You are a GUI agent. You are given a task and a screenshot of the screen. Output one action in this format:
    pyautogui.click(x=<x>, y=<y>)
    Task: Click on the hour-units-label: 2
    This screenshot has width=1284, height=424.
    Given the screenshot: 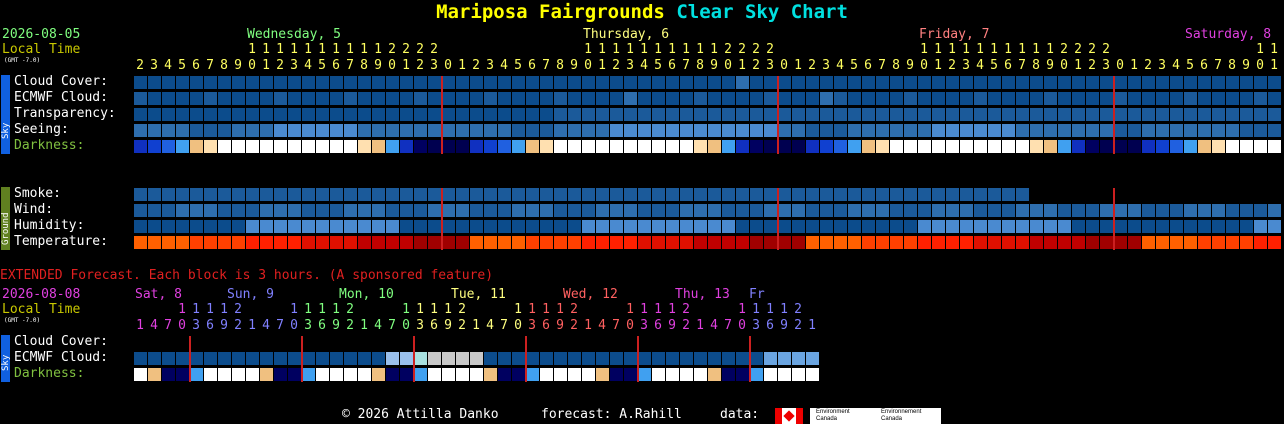 What is the action you would take?
    pyautogui.click(x=616, y=65)
    